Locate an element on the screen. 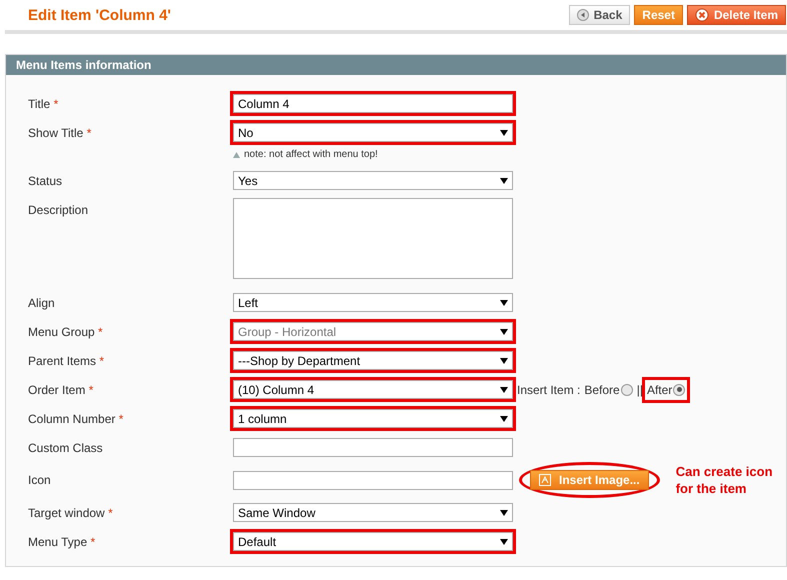 The height and width of the screenshot is (580, 787). field-label: Title * is located at coordinates (44, 103).